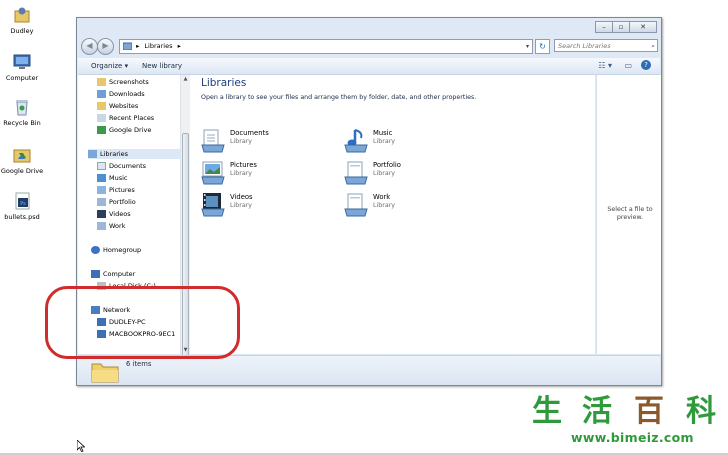 Image resolution: width=728 pixels, height=455 pixels. What do you see at coordinates (382, 197) in the screenshot?
I see `library-name: Work` at bounding box center [382, 197].